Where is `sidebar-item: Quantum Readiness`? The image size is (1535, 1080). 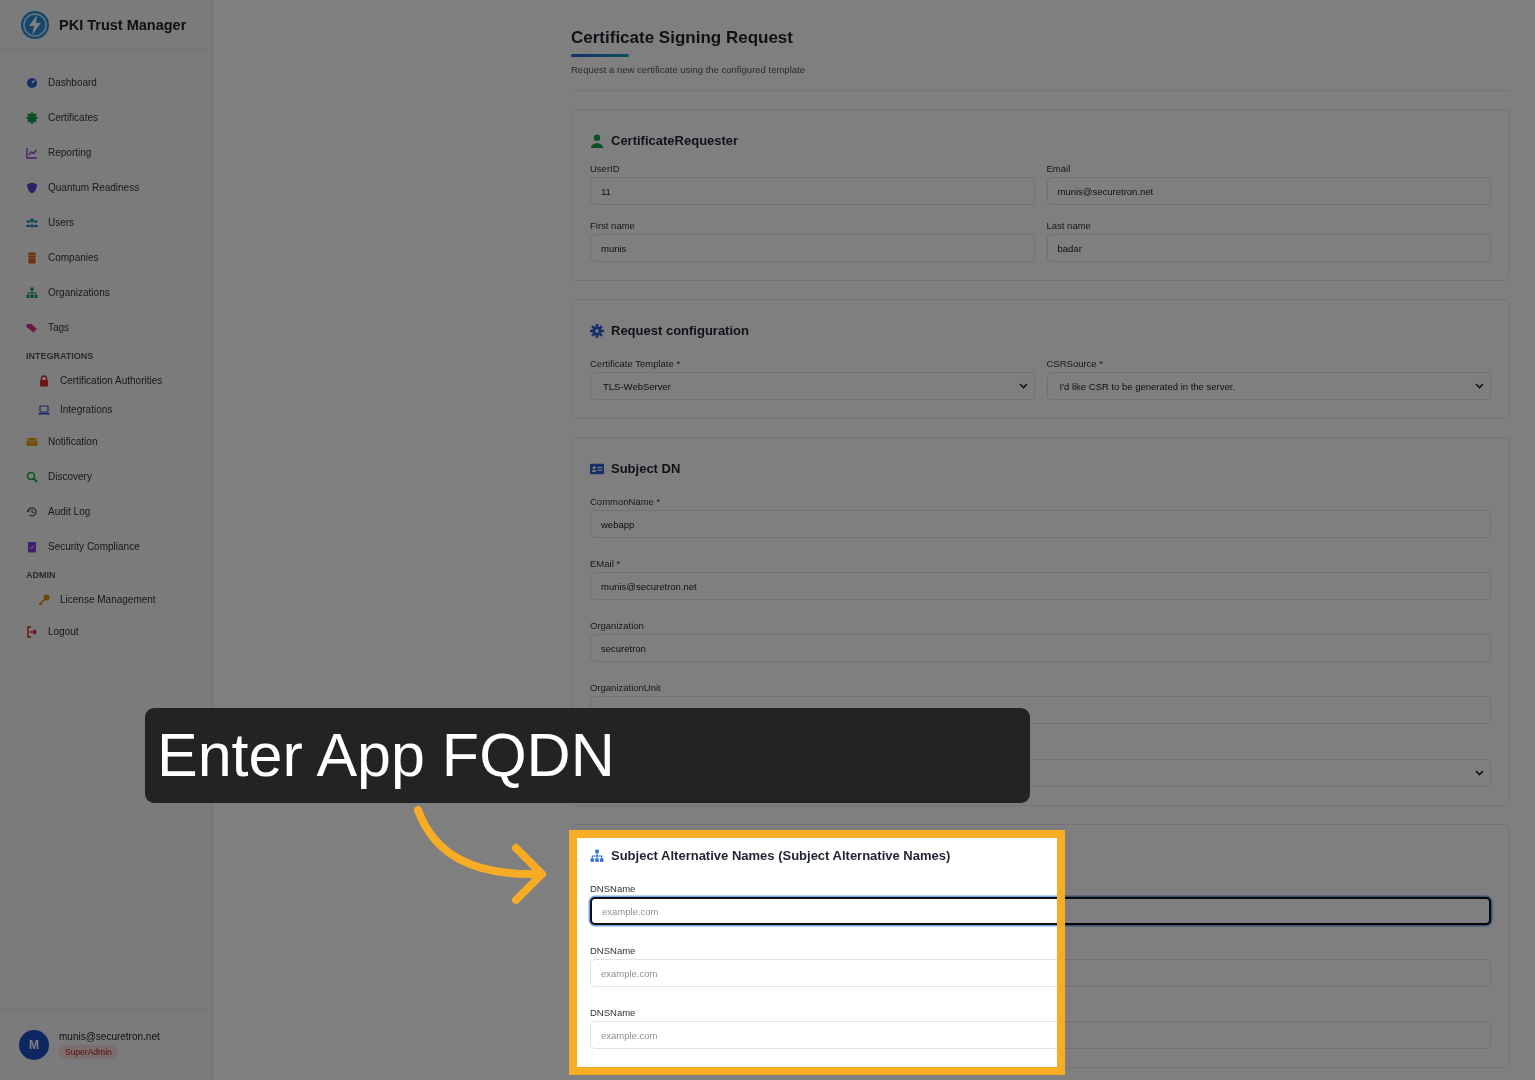 sidebar-item: Quantum Readiness is located at coordinates (70, 187).